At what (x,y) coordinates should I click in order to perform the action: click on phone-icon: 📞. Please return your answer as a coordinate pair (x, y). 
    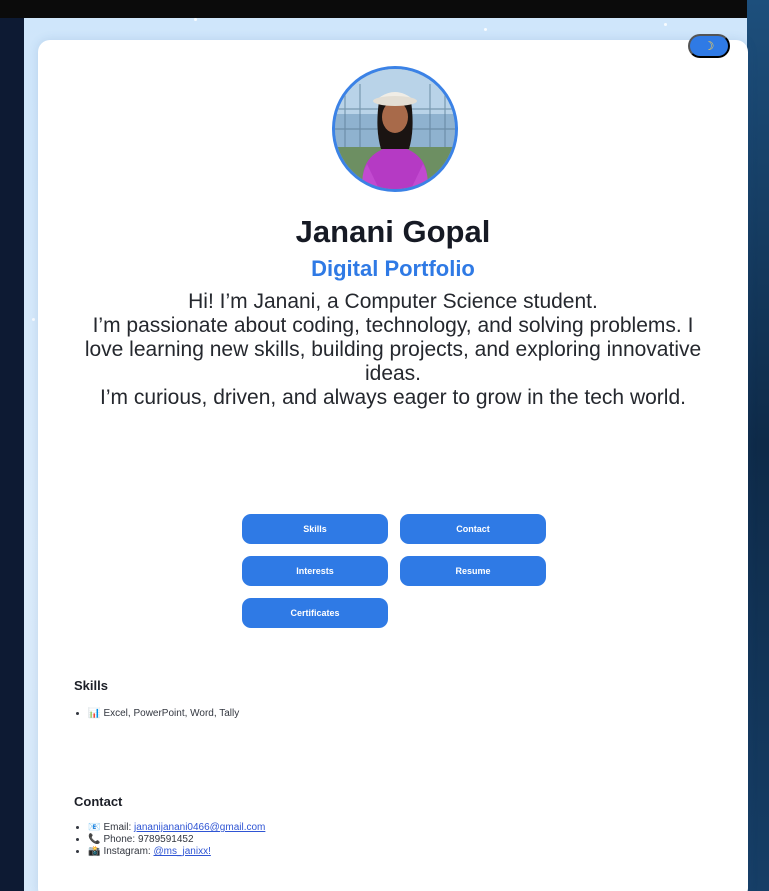
    Looking at the image, I should click on (94, 839).